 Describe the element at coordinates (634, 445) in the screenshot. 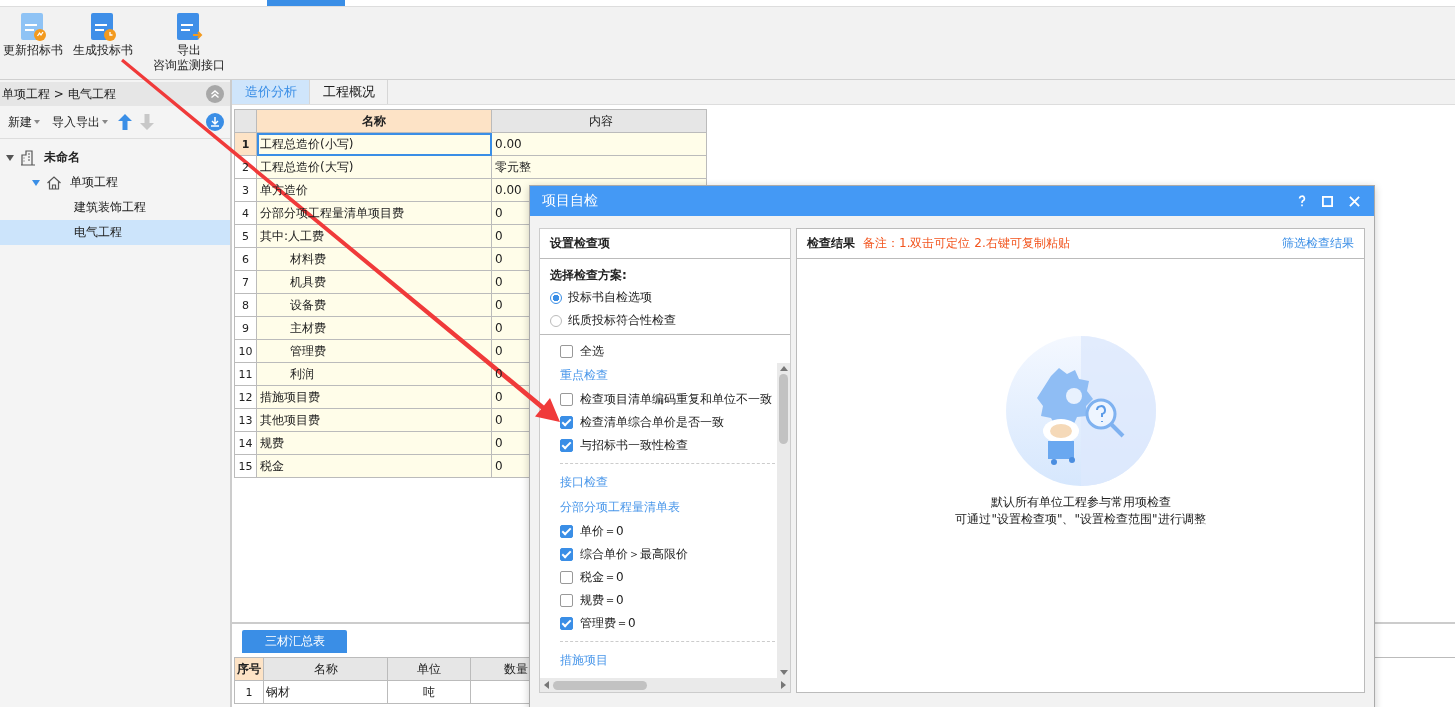

I see `checkbox-label: 与招标书一致性检查` at that location.